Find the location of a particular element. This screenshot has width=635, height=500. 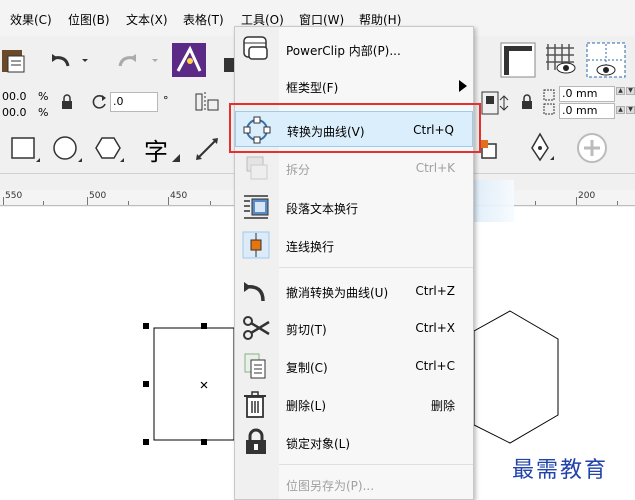

watermark-text: 最需教育 is located at coordinates (560, 470).